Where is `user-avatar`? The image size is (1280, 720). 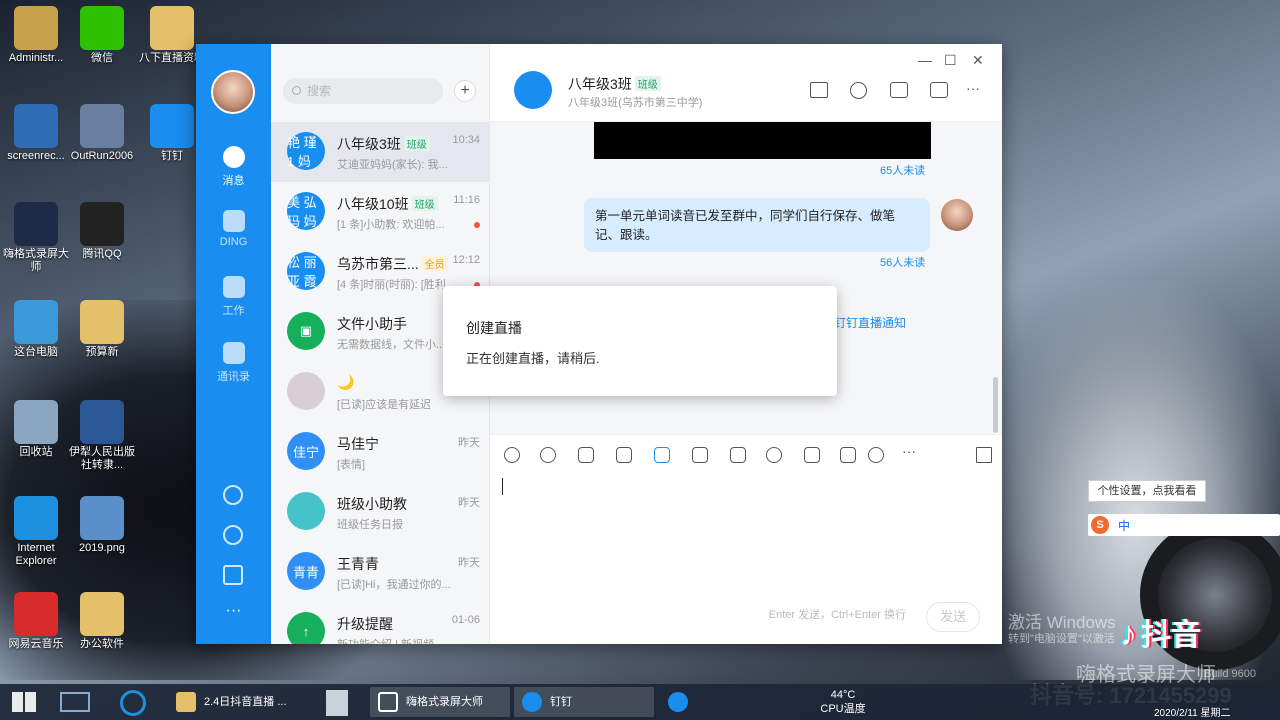
user-avatar is located at coordinates (233, 92).